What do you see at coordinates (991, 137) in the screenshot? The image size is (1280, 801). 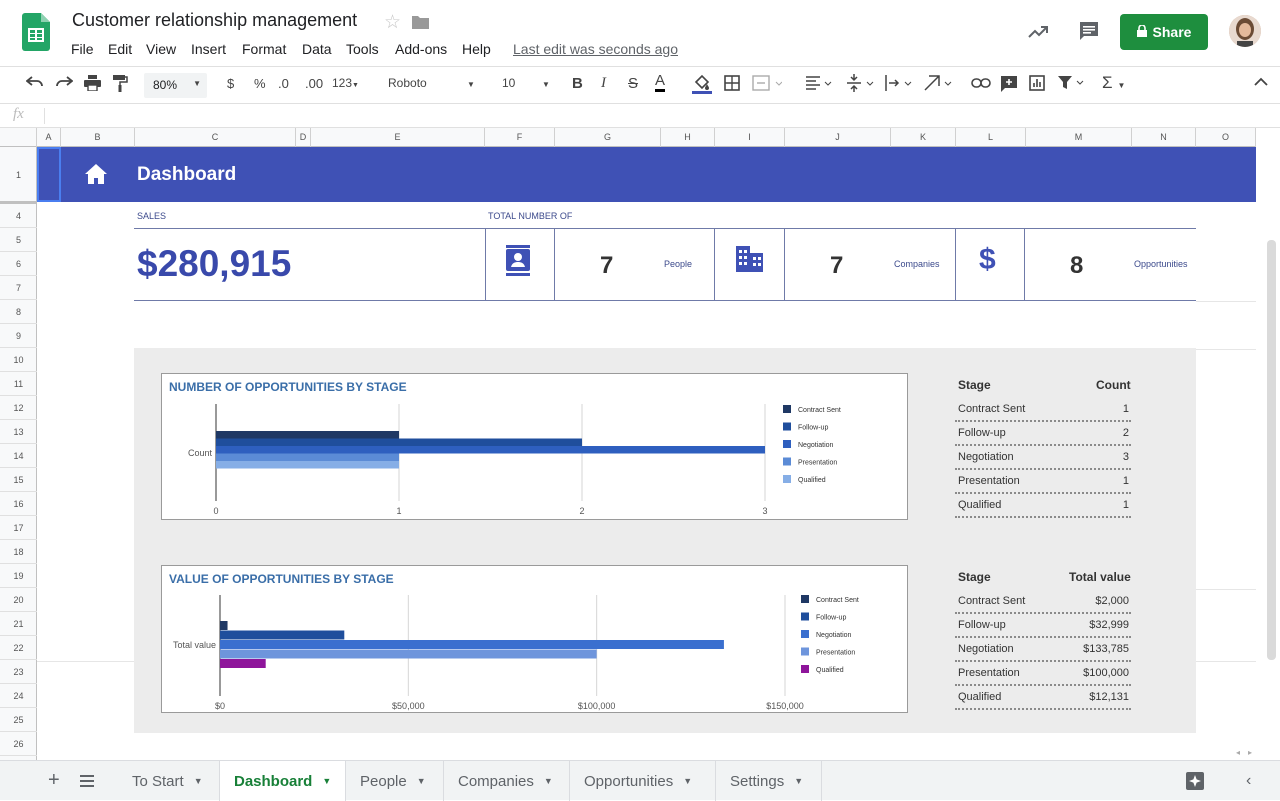 I see `column-header-l: L` at bounding box center [991, 137].